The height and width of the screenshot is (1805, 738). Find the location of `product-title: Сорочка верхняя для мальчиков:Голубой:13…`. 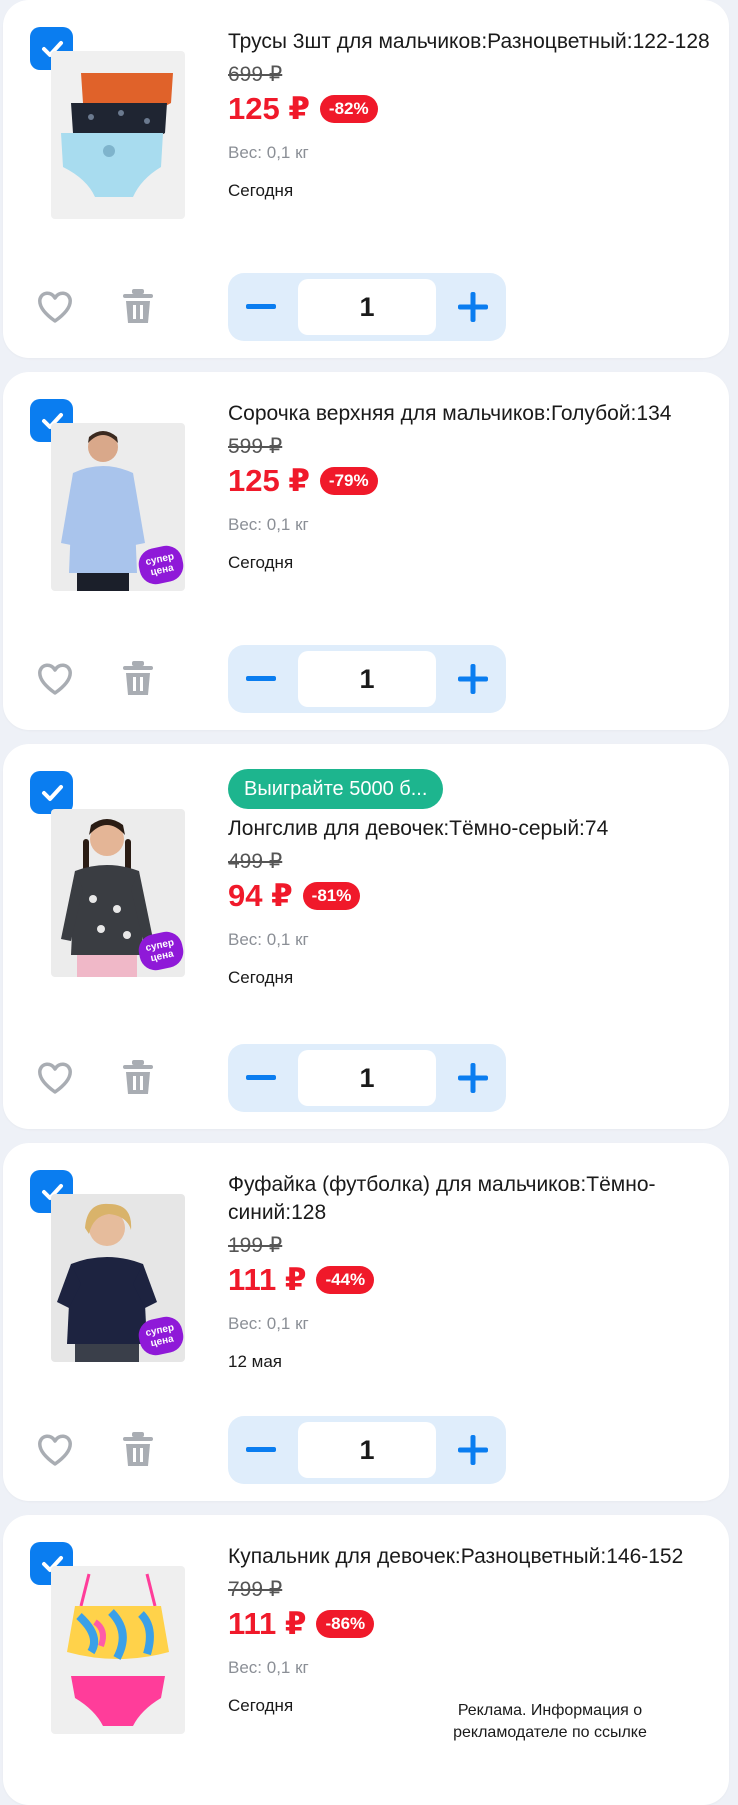

product-title: Сорочка верхняя для мальчиков:Голубой:13… is located at coordinates (471, 414).